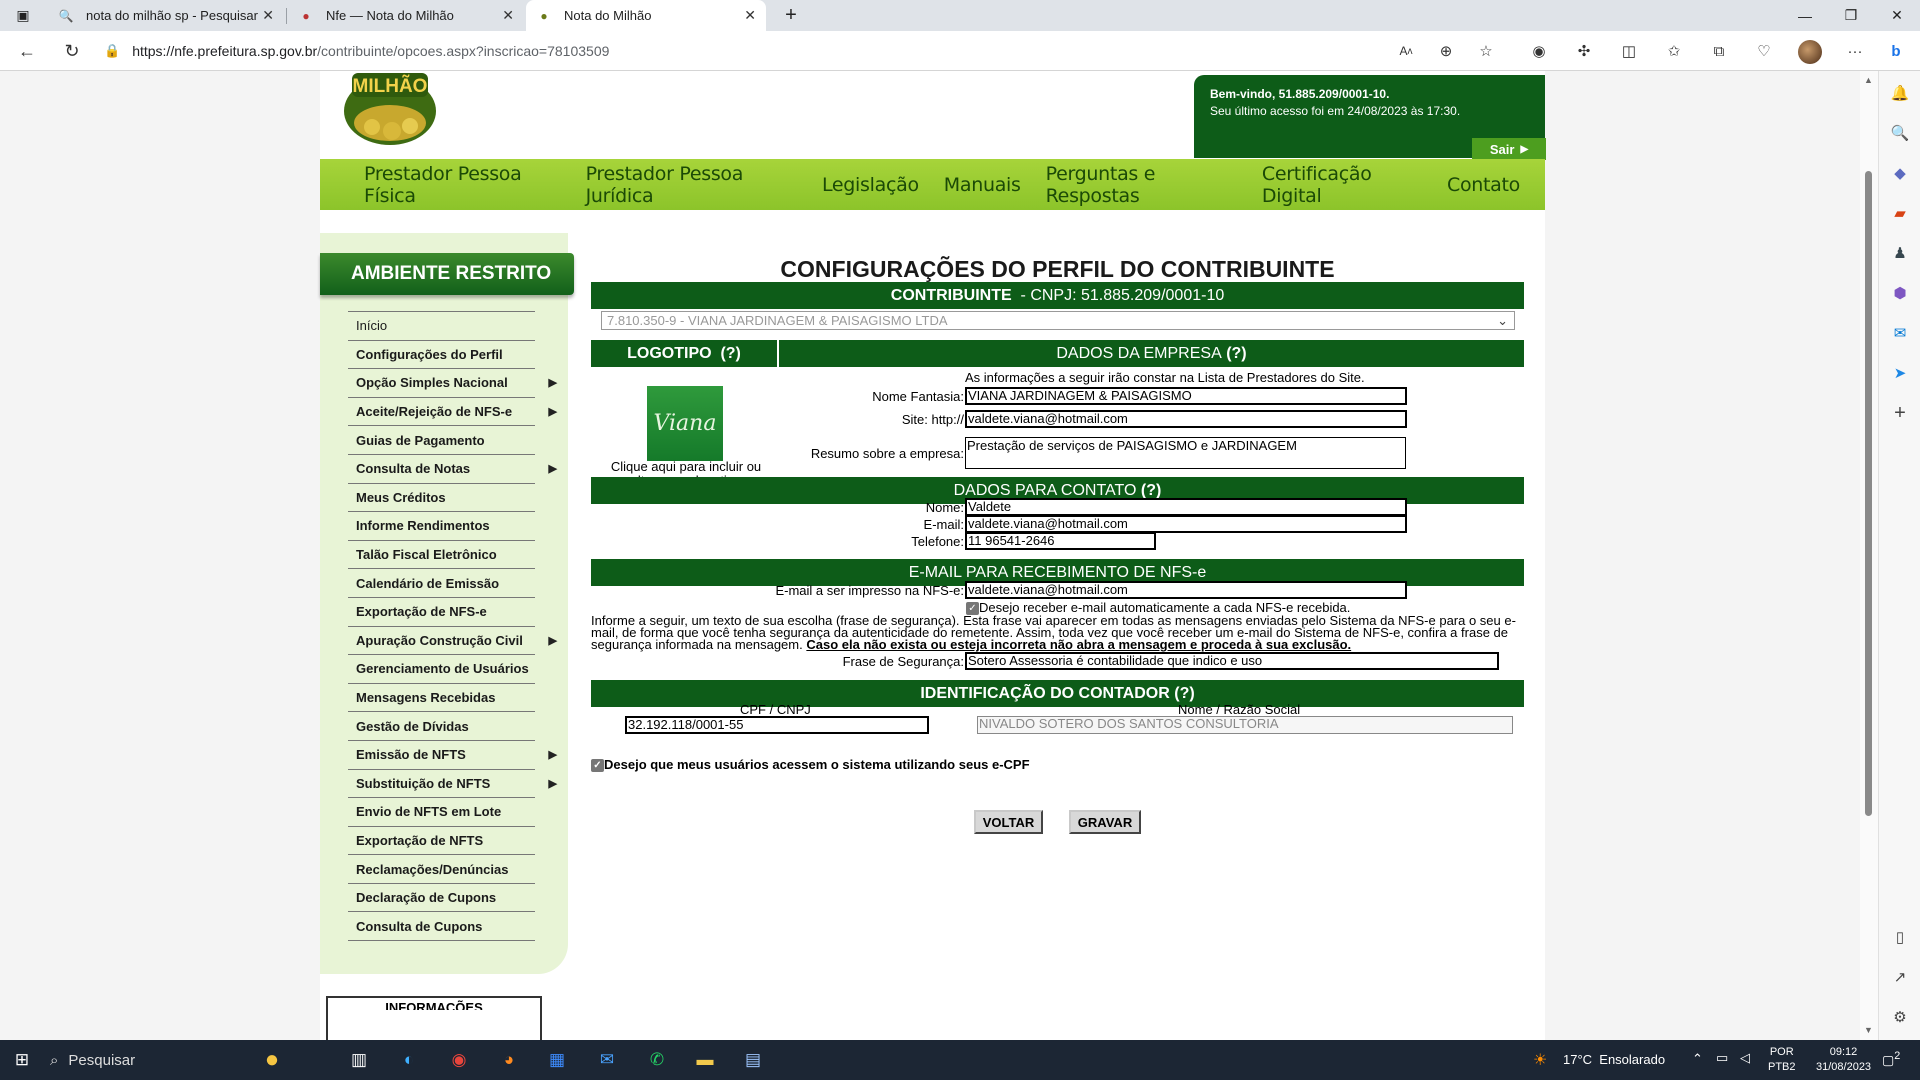 The width and height of the screenshot is (1920, 1080). I want to click on copilot-icon: b, so click(1896, 51).